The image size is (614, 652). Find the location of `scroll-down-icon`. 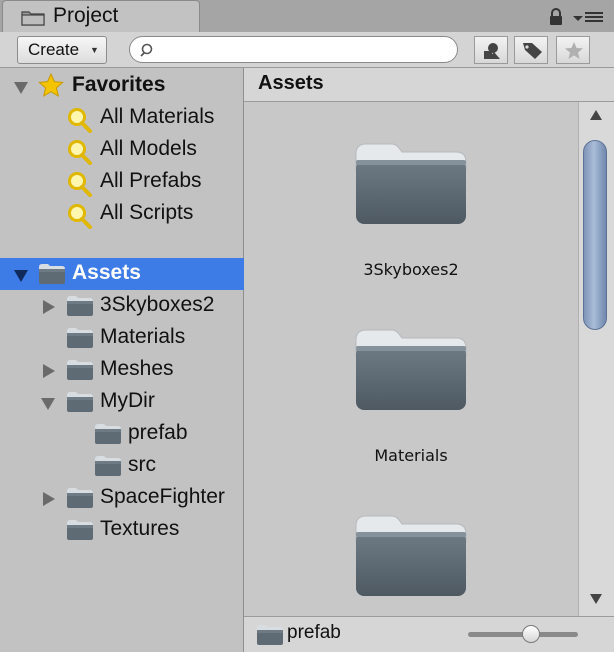

scroll-down-icon is located at coordinates (596, 601).